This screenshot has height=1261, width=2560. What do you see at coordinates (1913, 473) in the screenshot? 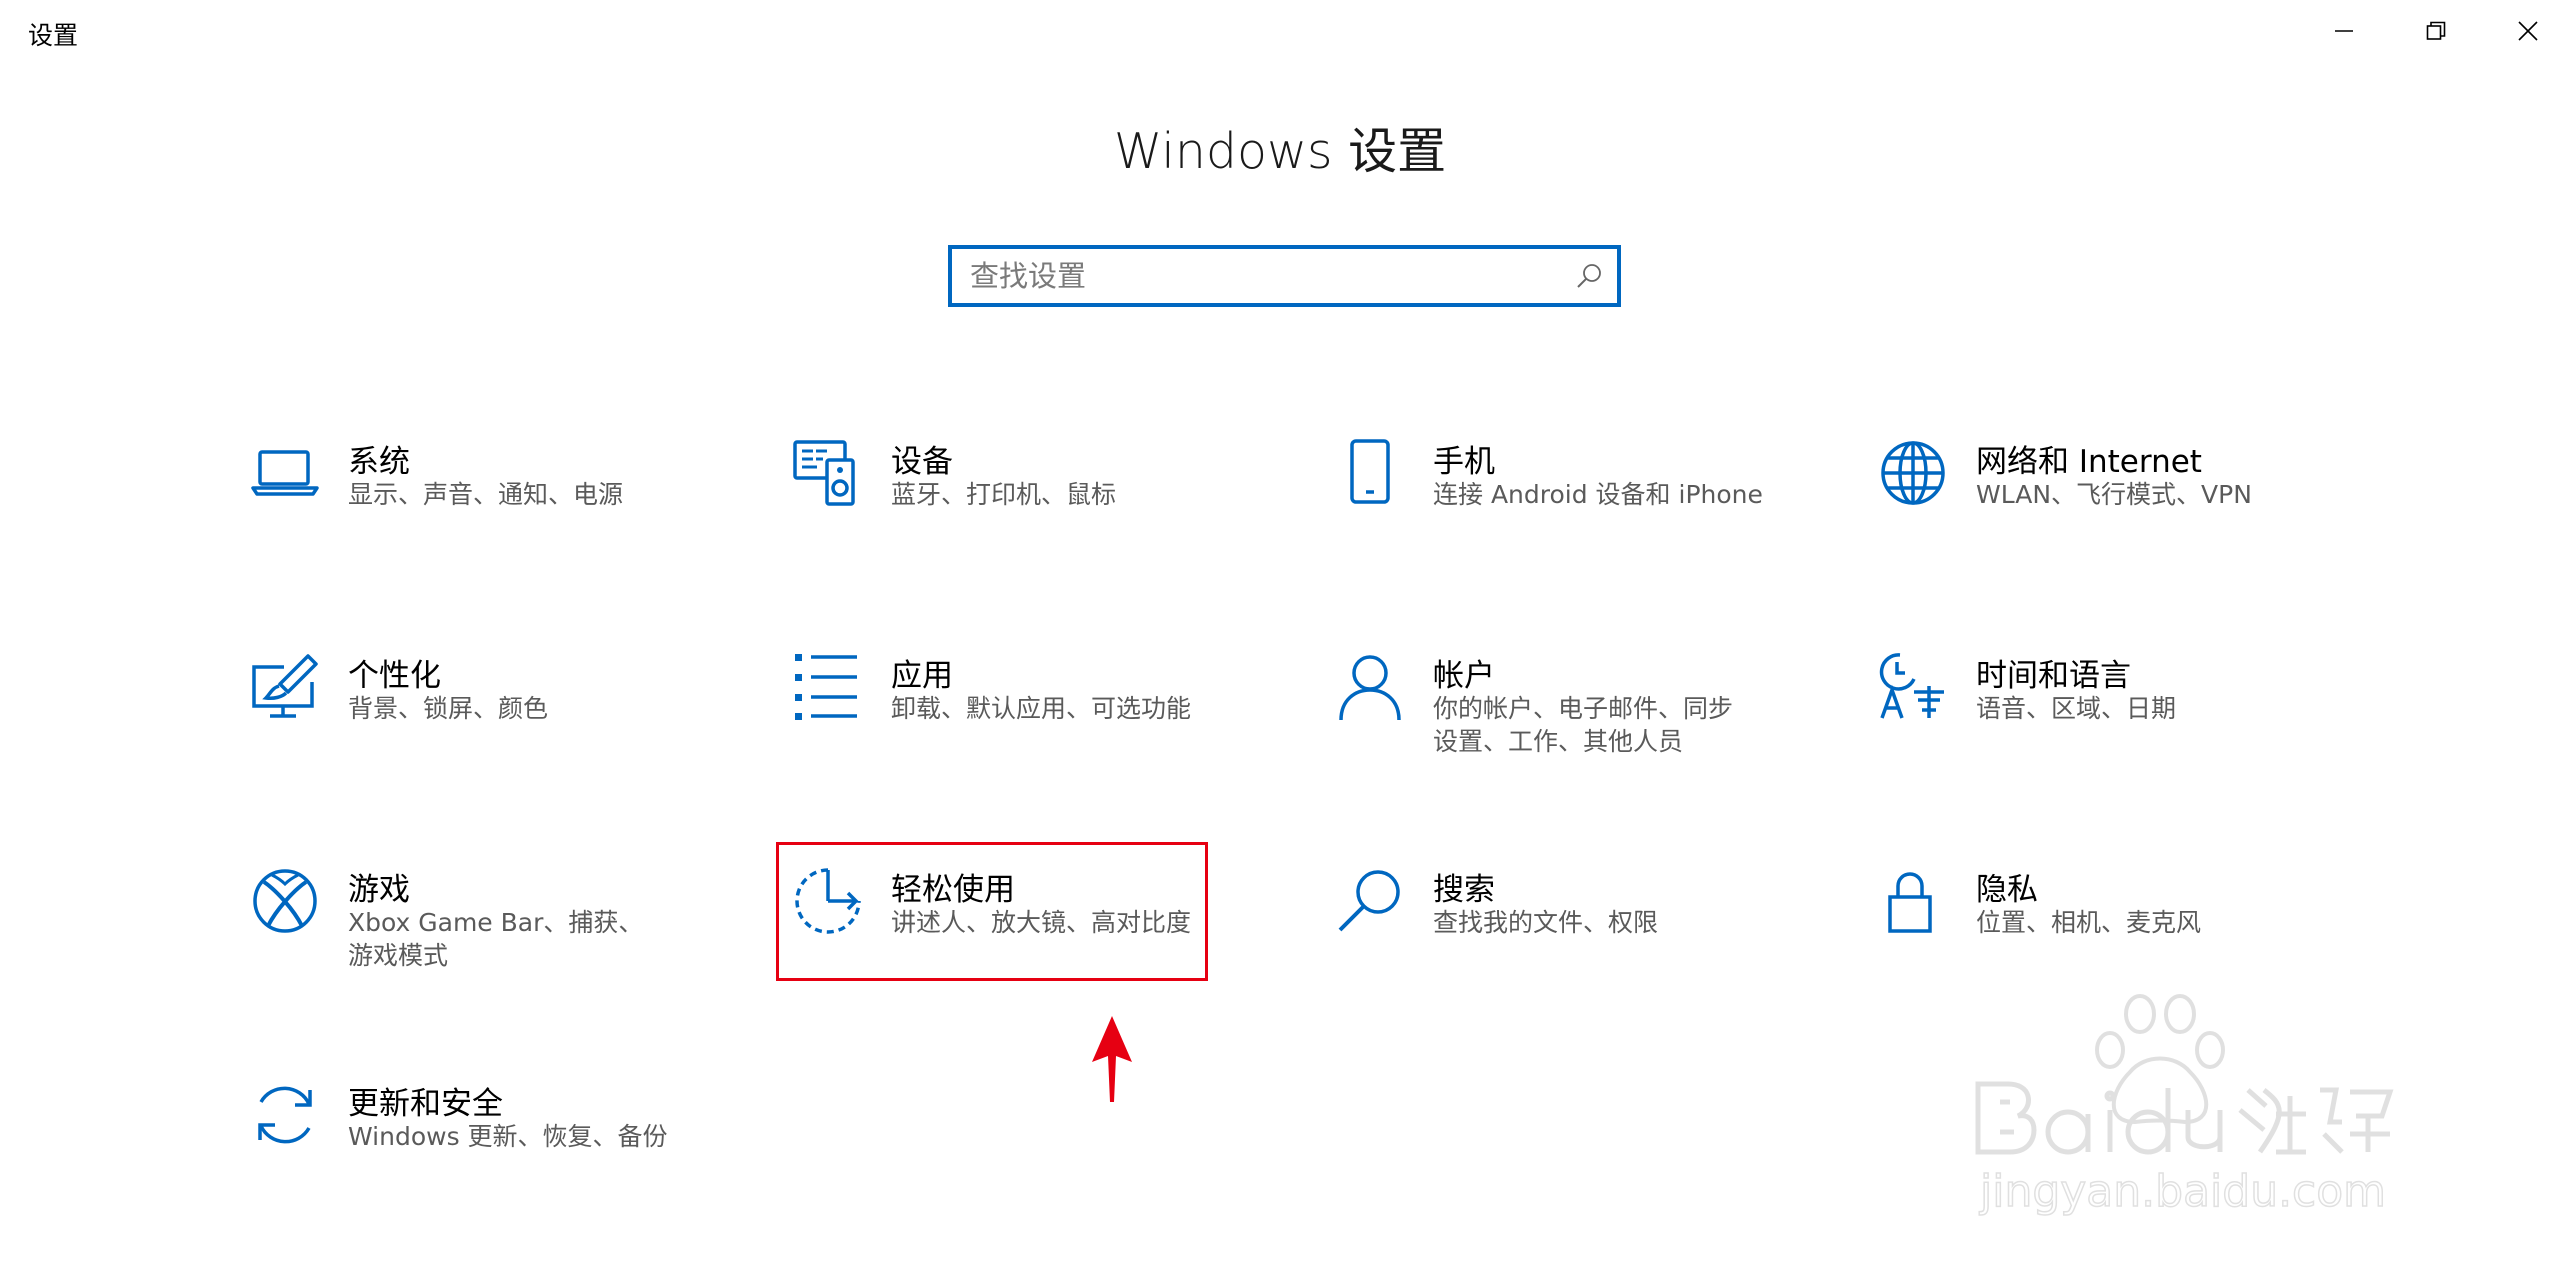
I see `globe-icon` at bounding box center [1913, 473].